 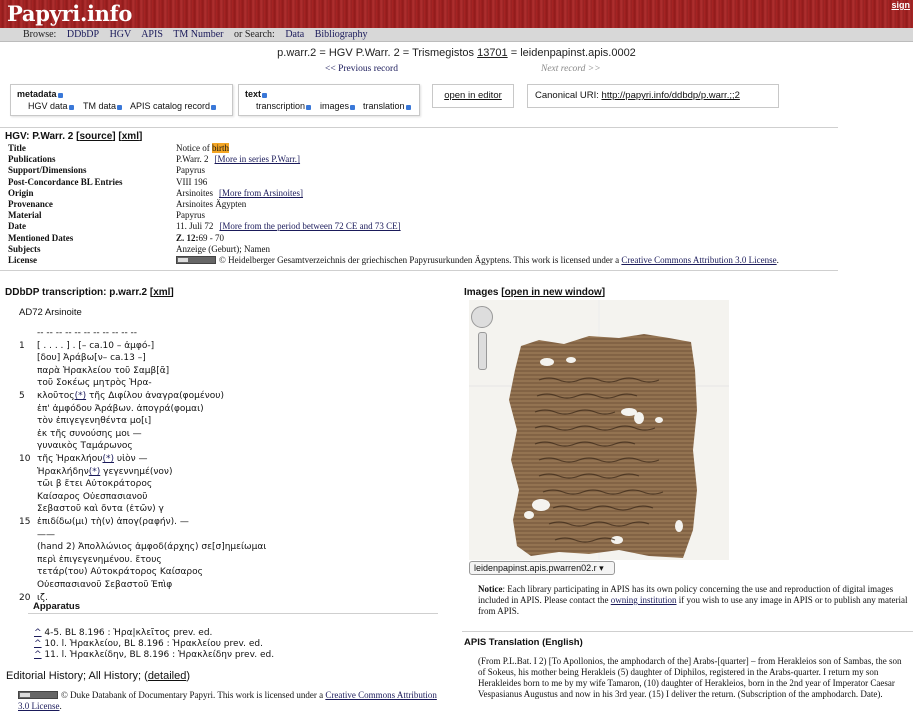 I want to click on image-viewer, so click(x=599, y=430).